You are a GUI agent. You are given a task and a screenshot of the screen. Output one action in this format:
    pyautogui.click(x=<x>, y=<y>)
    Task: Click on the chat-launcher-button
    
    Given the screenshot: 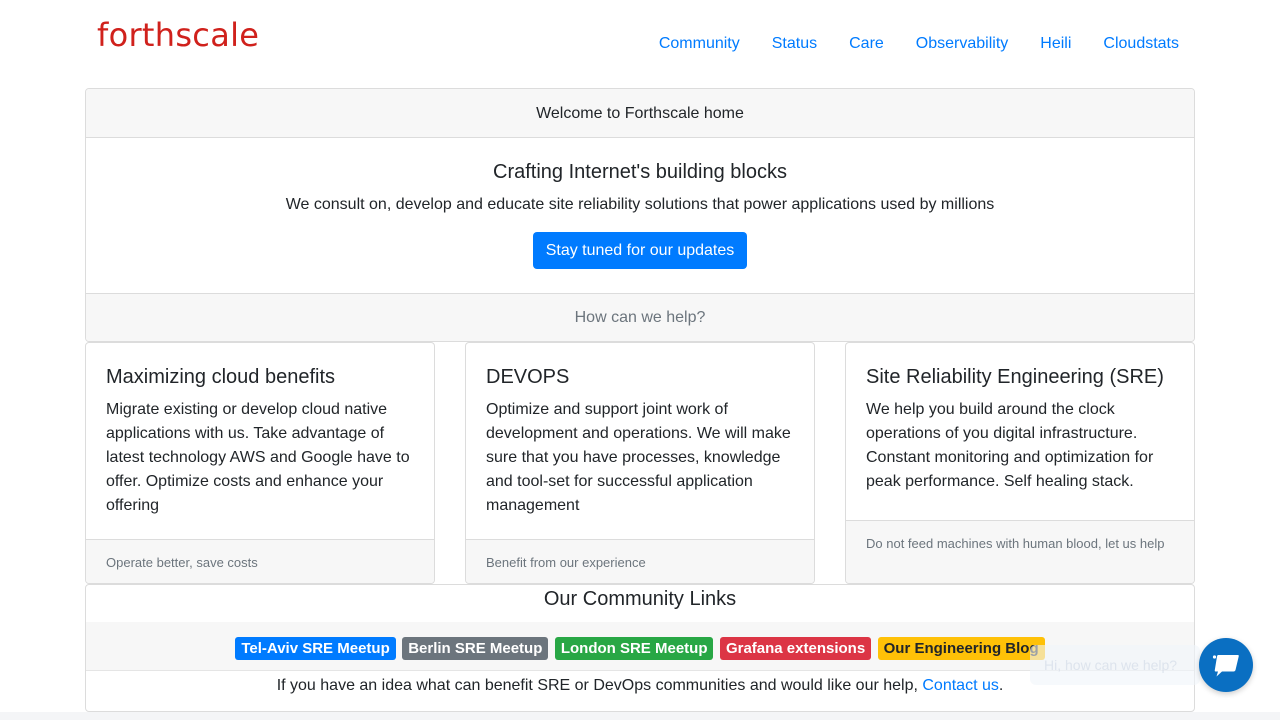 What is the action you would take?
    pyautogui.click(x=1226, y=665)
    